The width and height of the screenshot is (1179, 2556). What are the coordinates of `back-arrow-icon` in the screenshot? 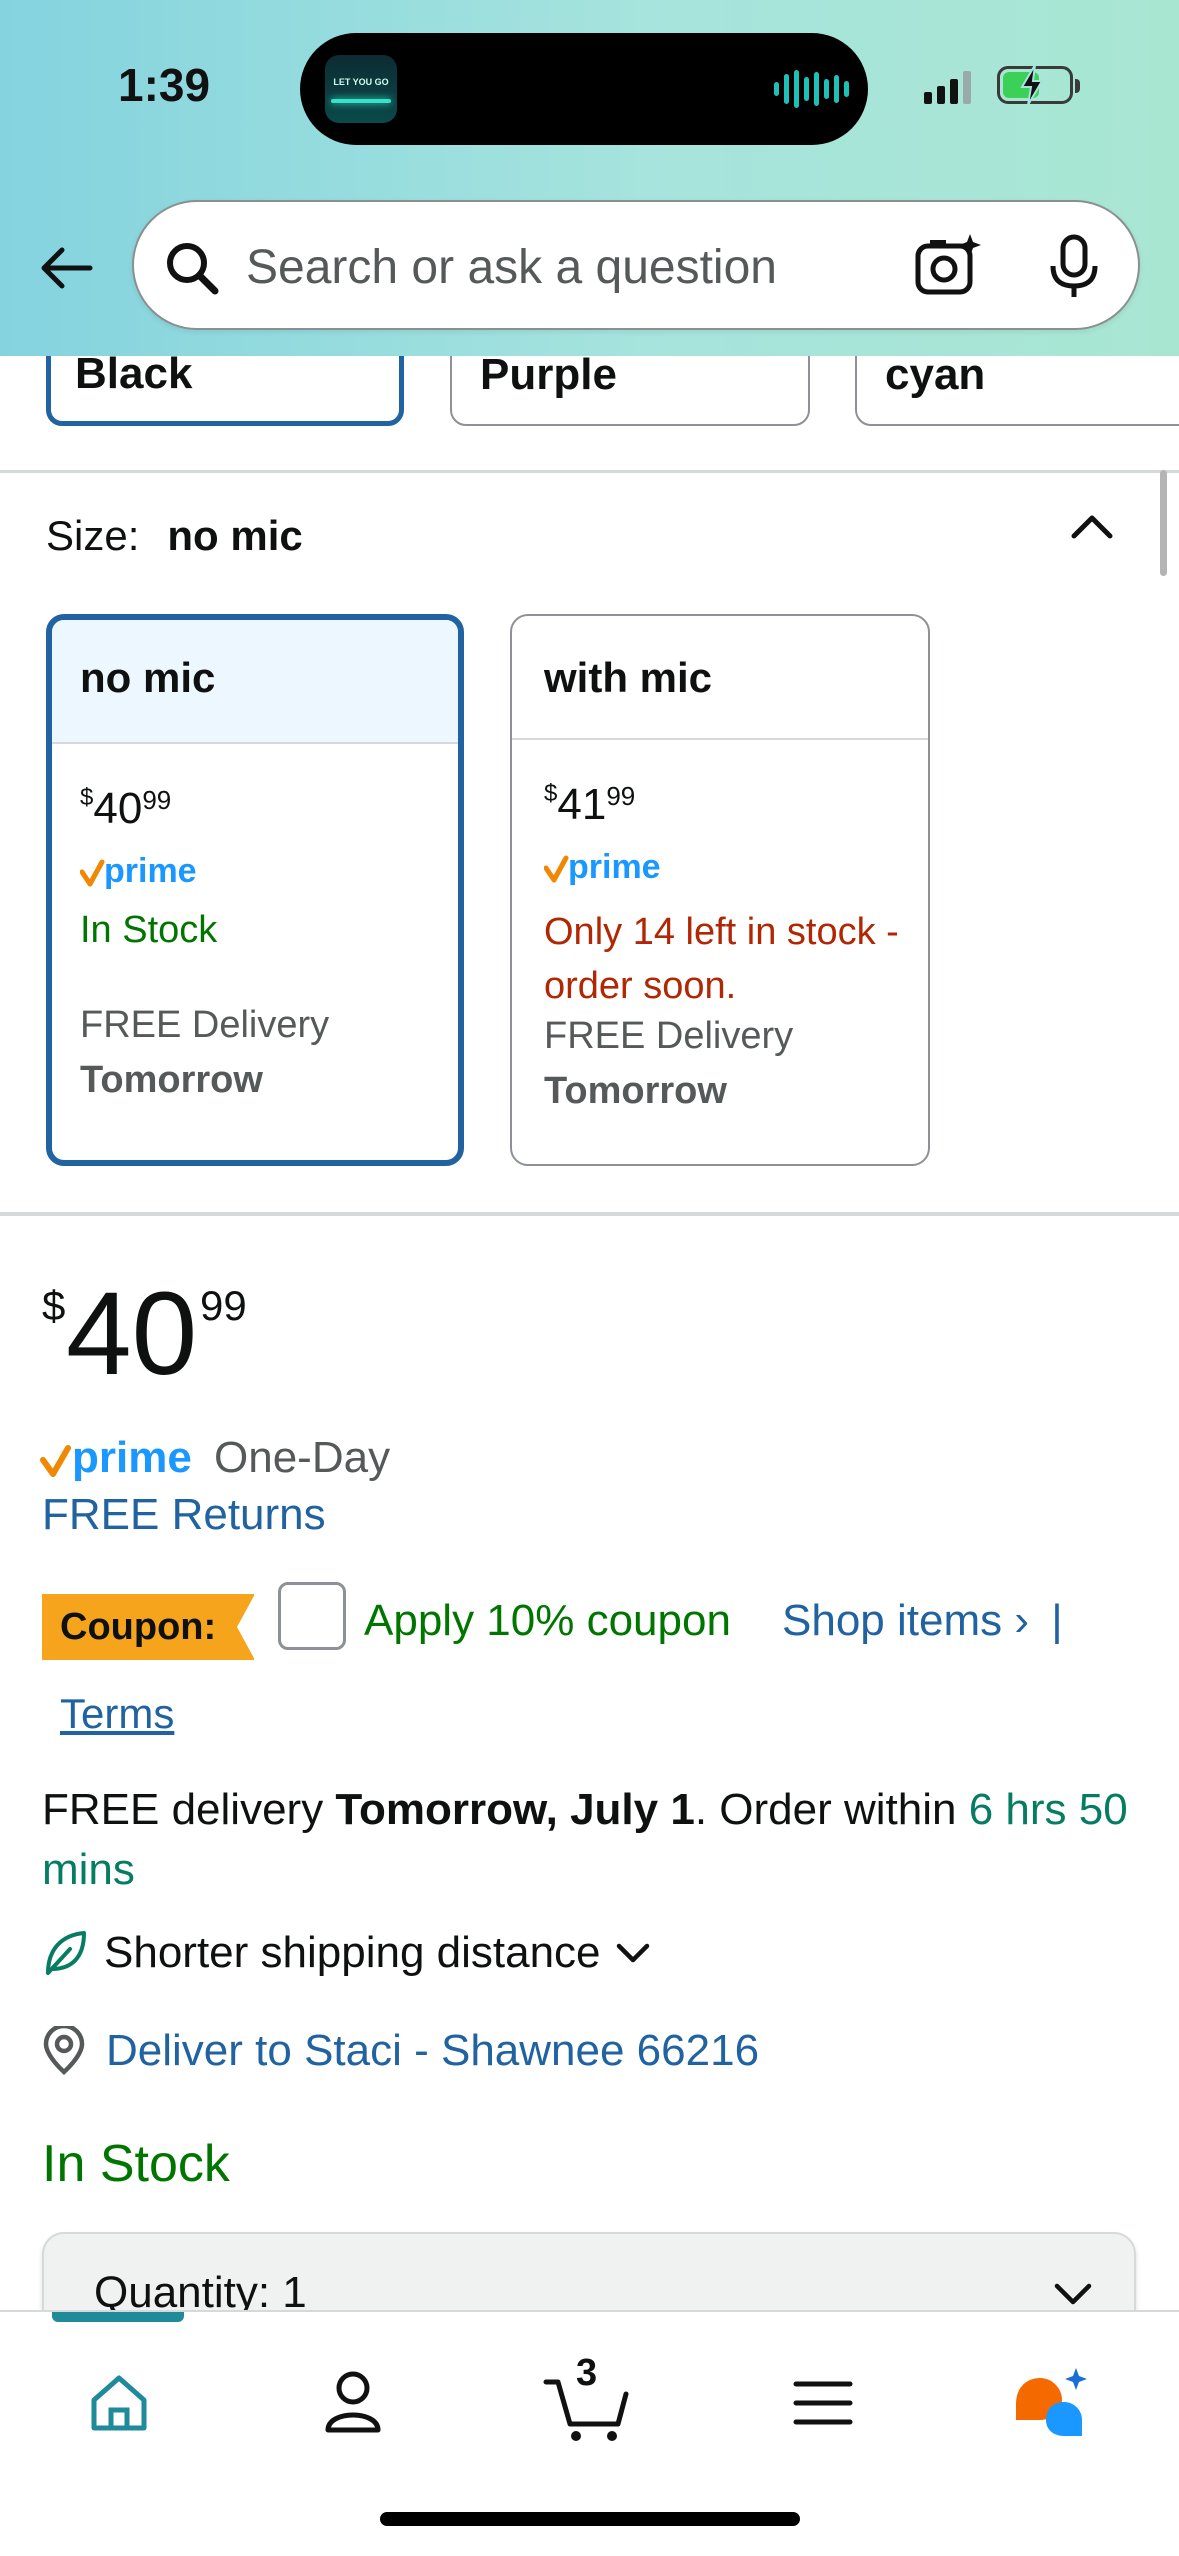 It's located at (66, 268).